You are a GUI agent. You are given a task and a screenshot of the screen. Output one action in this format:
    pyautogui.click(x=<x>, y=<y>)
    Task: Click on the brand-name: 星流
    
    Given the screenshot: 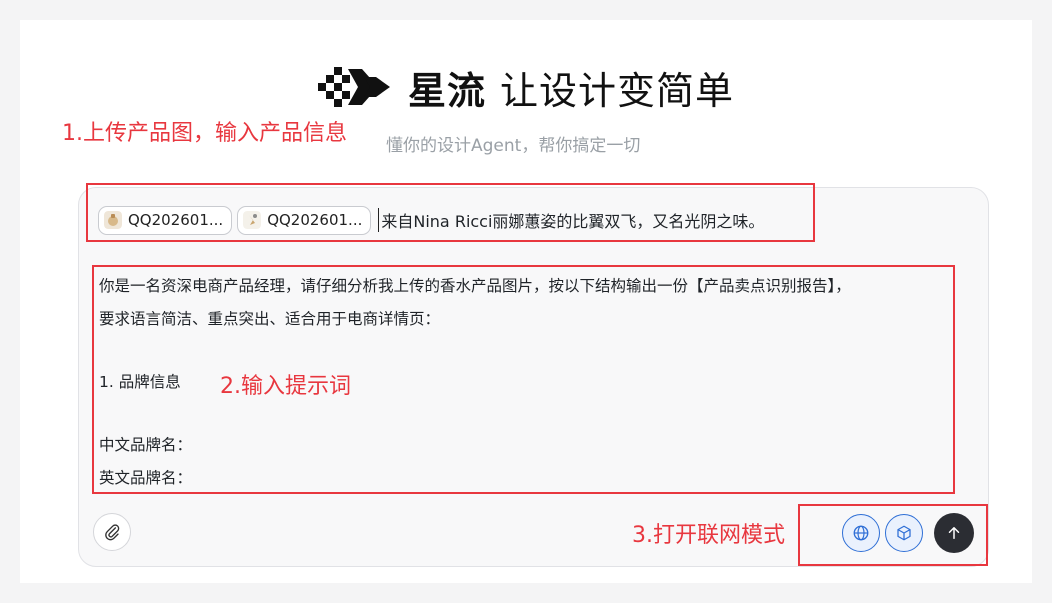 What is the action you would take?
    pyautogui.click(x=446, y=90)
    